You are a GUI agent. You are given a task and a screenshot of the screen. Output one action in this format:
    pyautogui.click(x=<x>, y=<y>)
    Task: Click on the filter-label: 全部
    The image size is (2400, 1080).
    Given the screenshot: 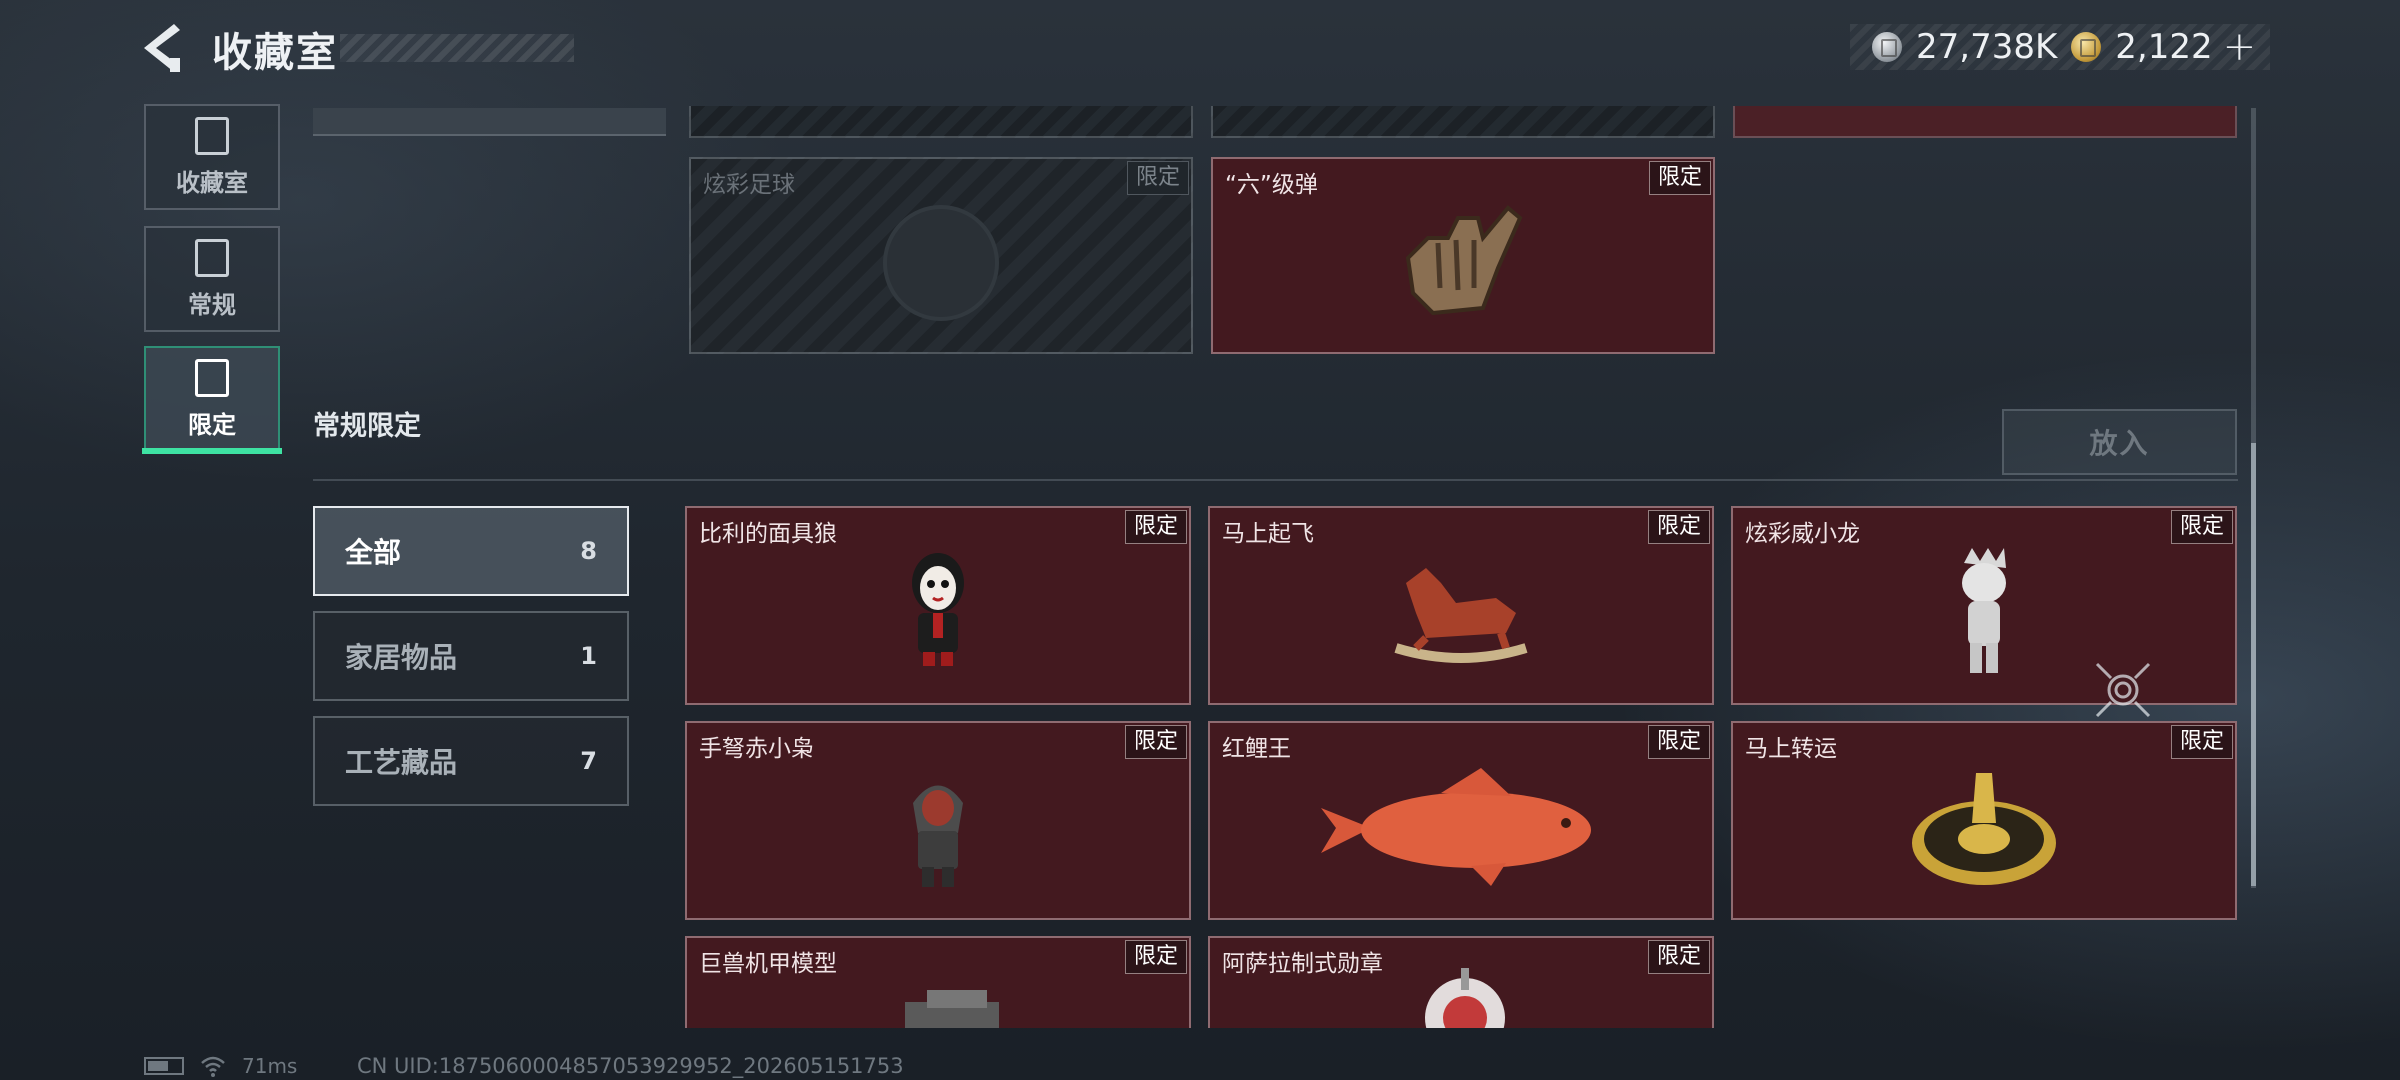 What is the action you would take?
    pyautogui.click(x=373, y=552)
    